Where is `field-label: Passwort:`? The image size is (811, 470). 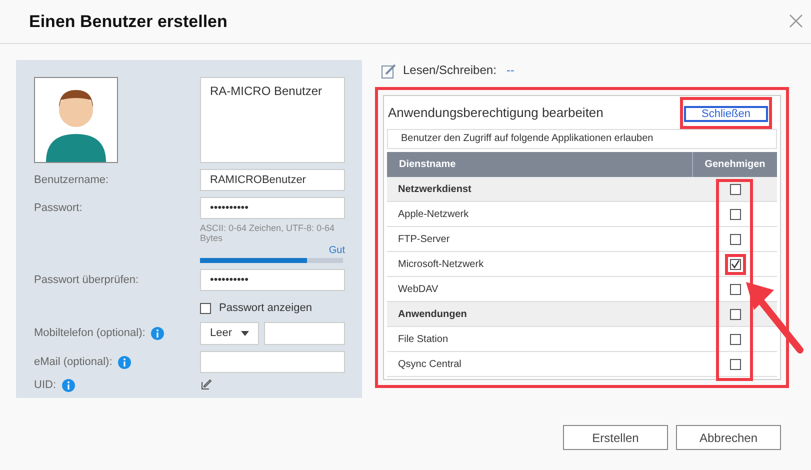
field-label: Passwort: is located at coordinates (58, 208).